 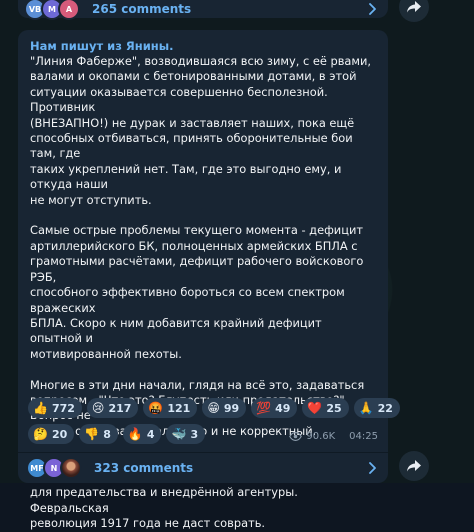 What do you see at coordinates (112, 408) in the screenshot?
I see `reaction-crying: 😢 217` at bounding box center [112, 408].